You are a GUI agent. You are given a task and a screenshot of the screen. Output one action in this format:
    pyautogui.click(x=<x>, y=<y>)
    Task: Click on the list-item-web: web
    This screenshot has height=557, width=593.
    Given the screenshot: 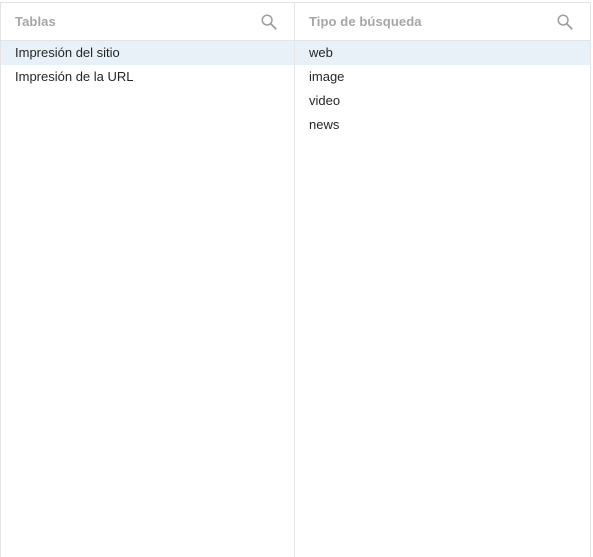 What is the action you would take?
    pyautogui.click(x=442, y=53)
    